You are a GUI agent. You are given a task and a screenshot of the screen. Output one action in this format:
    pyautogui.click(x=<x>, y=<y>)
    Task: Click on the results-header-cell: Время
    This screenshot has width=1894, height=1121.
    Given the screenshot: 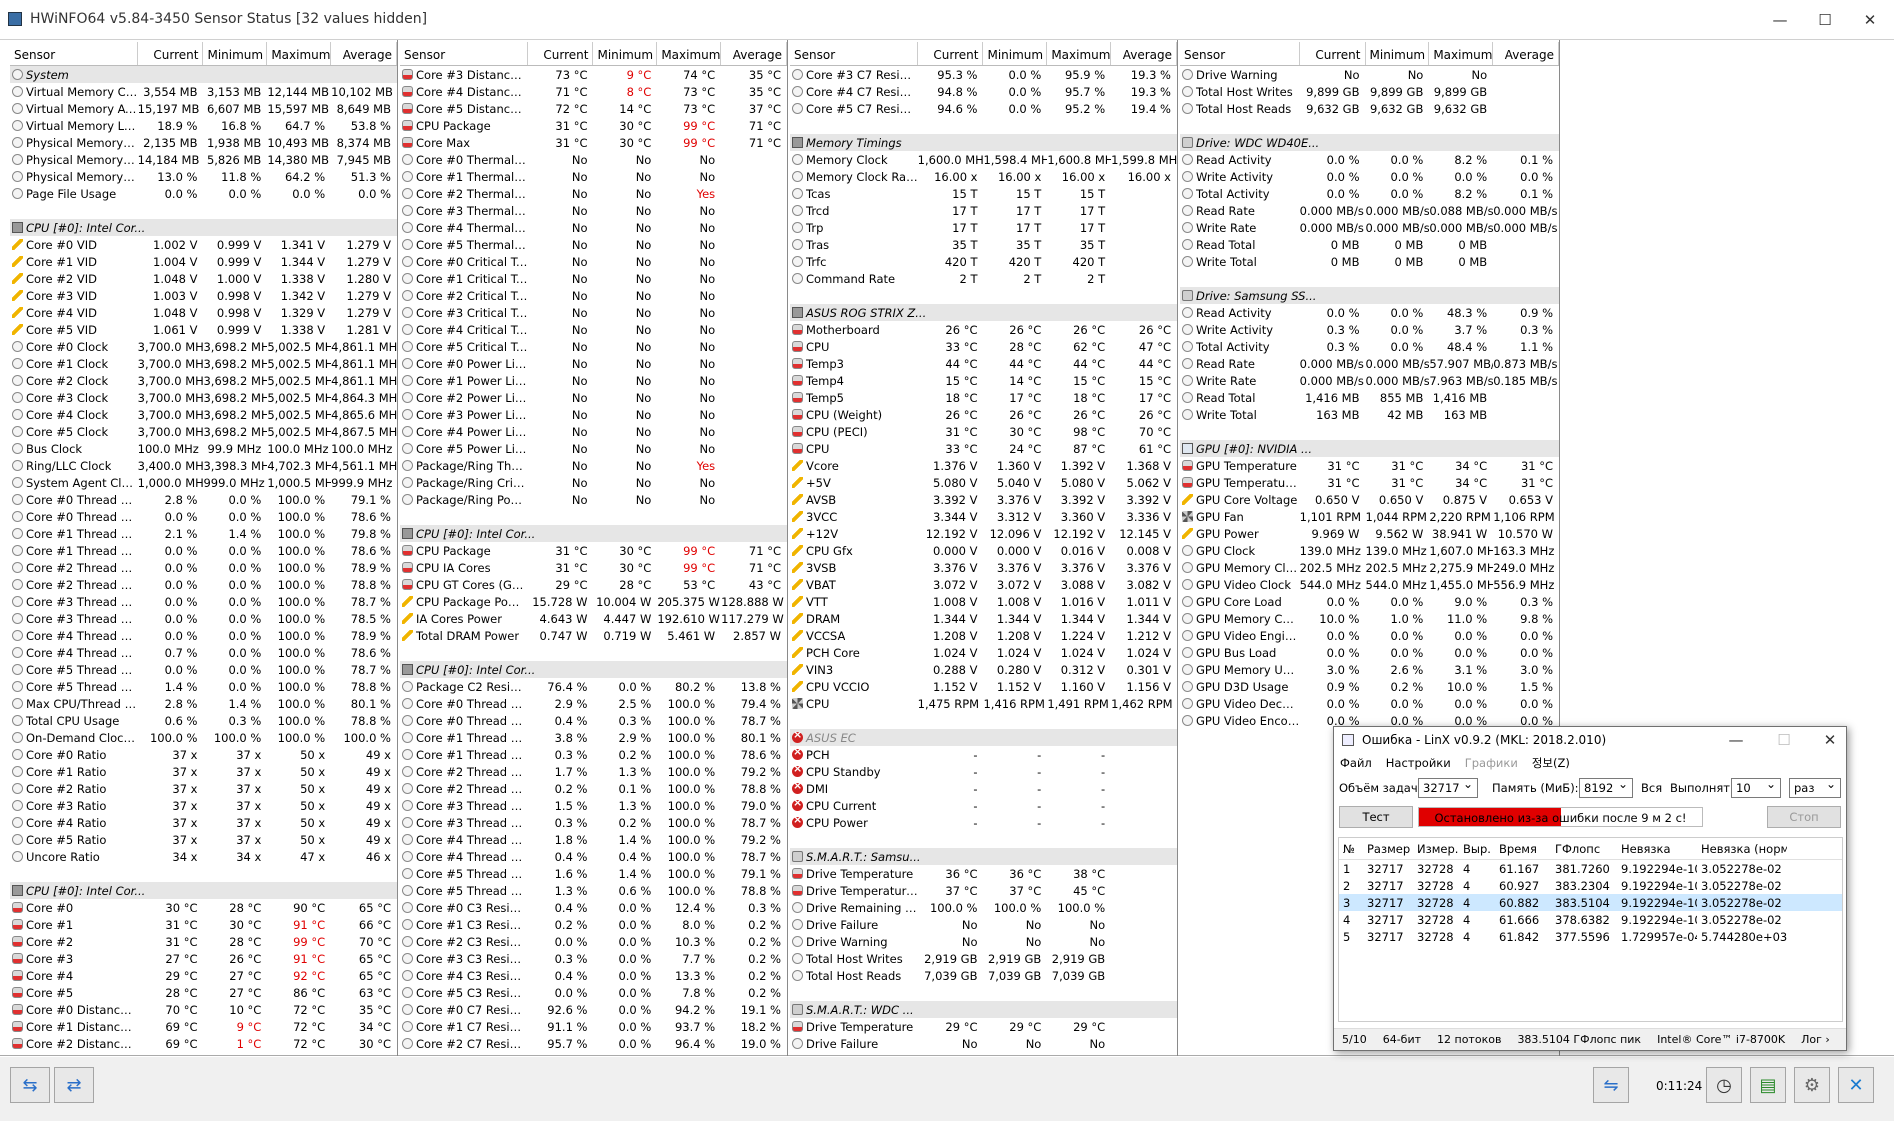 What is the action you would take?
    pyautogui.click(x=1523, y=849)
    